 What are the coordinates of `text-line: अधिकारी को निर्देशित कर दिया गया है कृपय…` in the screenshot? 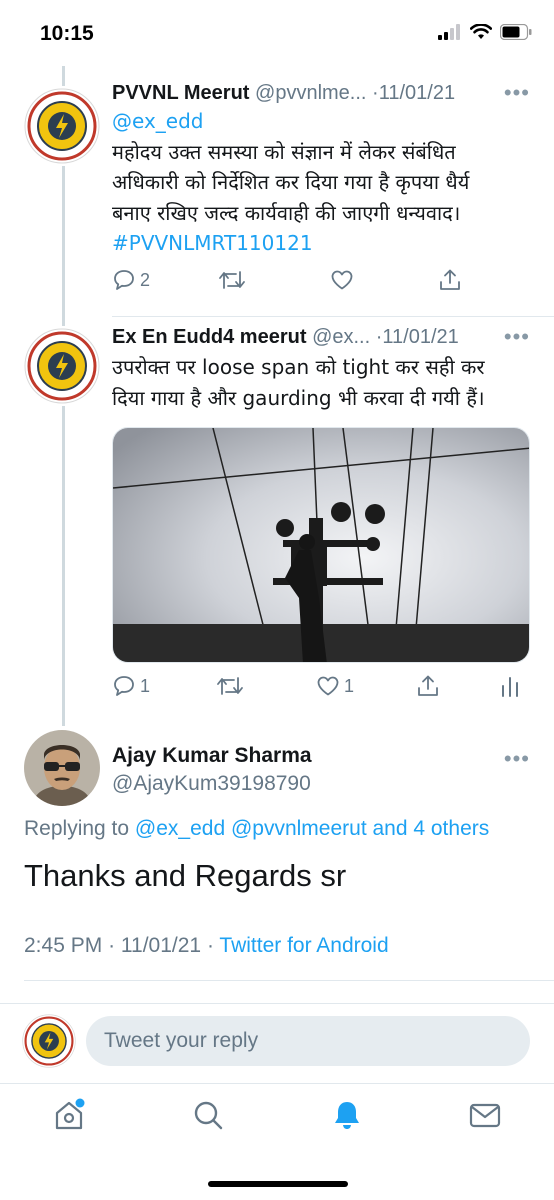 It's located at (291, 182).